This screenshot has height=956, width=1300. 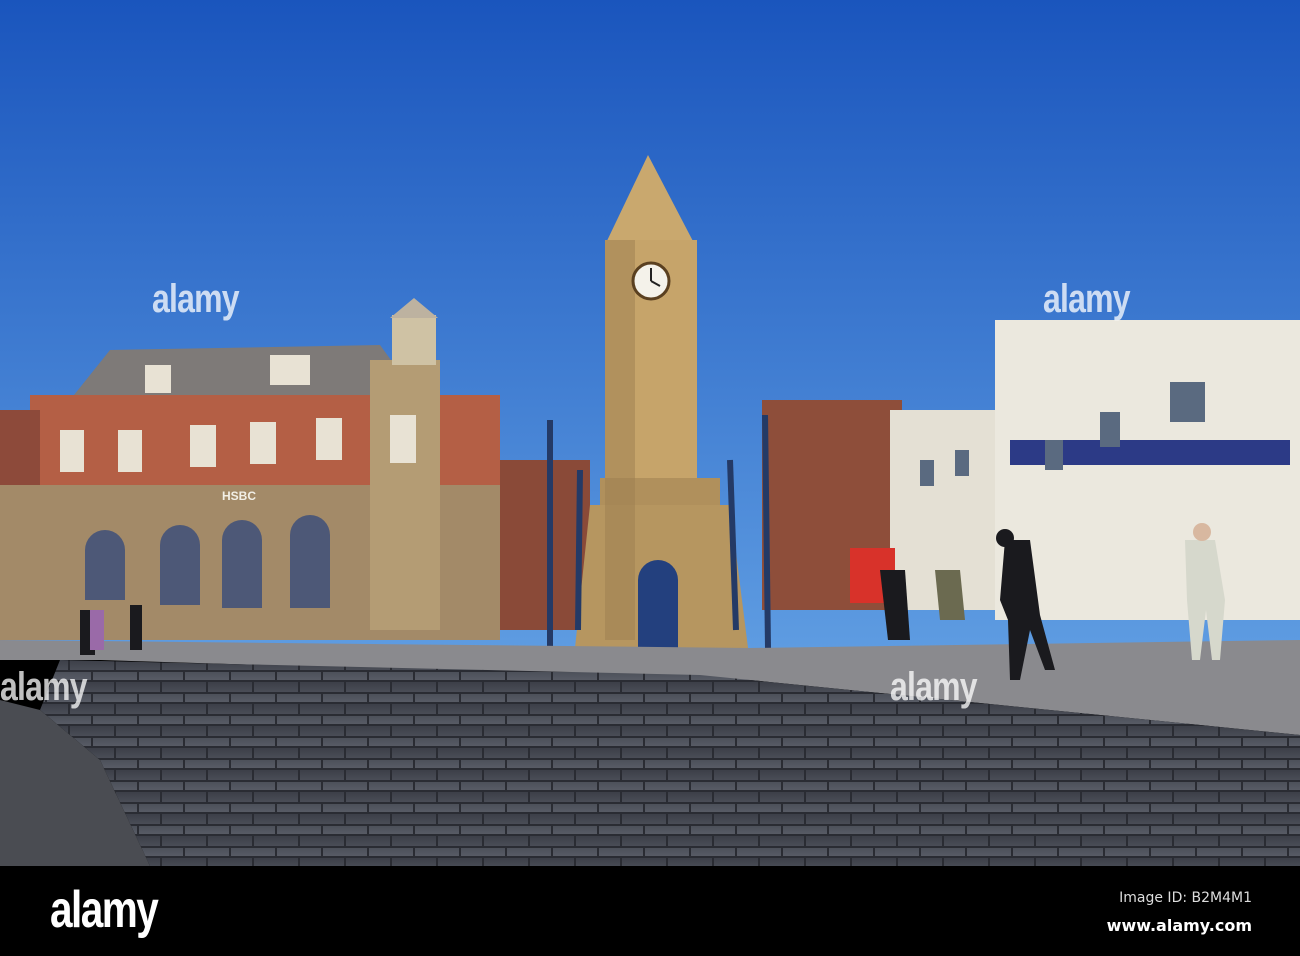 What do you see at coordinates (239, 496) in the screenshot?
I see `shop-sign: HSBC` at bounding box center [239, 496].